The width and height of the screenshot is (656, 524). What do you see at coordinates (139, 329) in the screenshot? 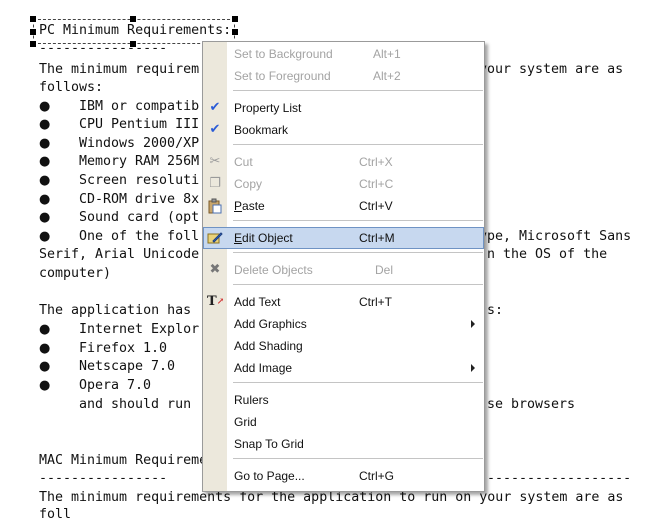
I see `browser-item-1: Internet Explor` at bounding box center [139, 329].